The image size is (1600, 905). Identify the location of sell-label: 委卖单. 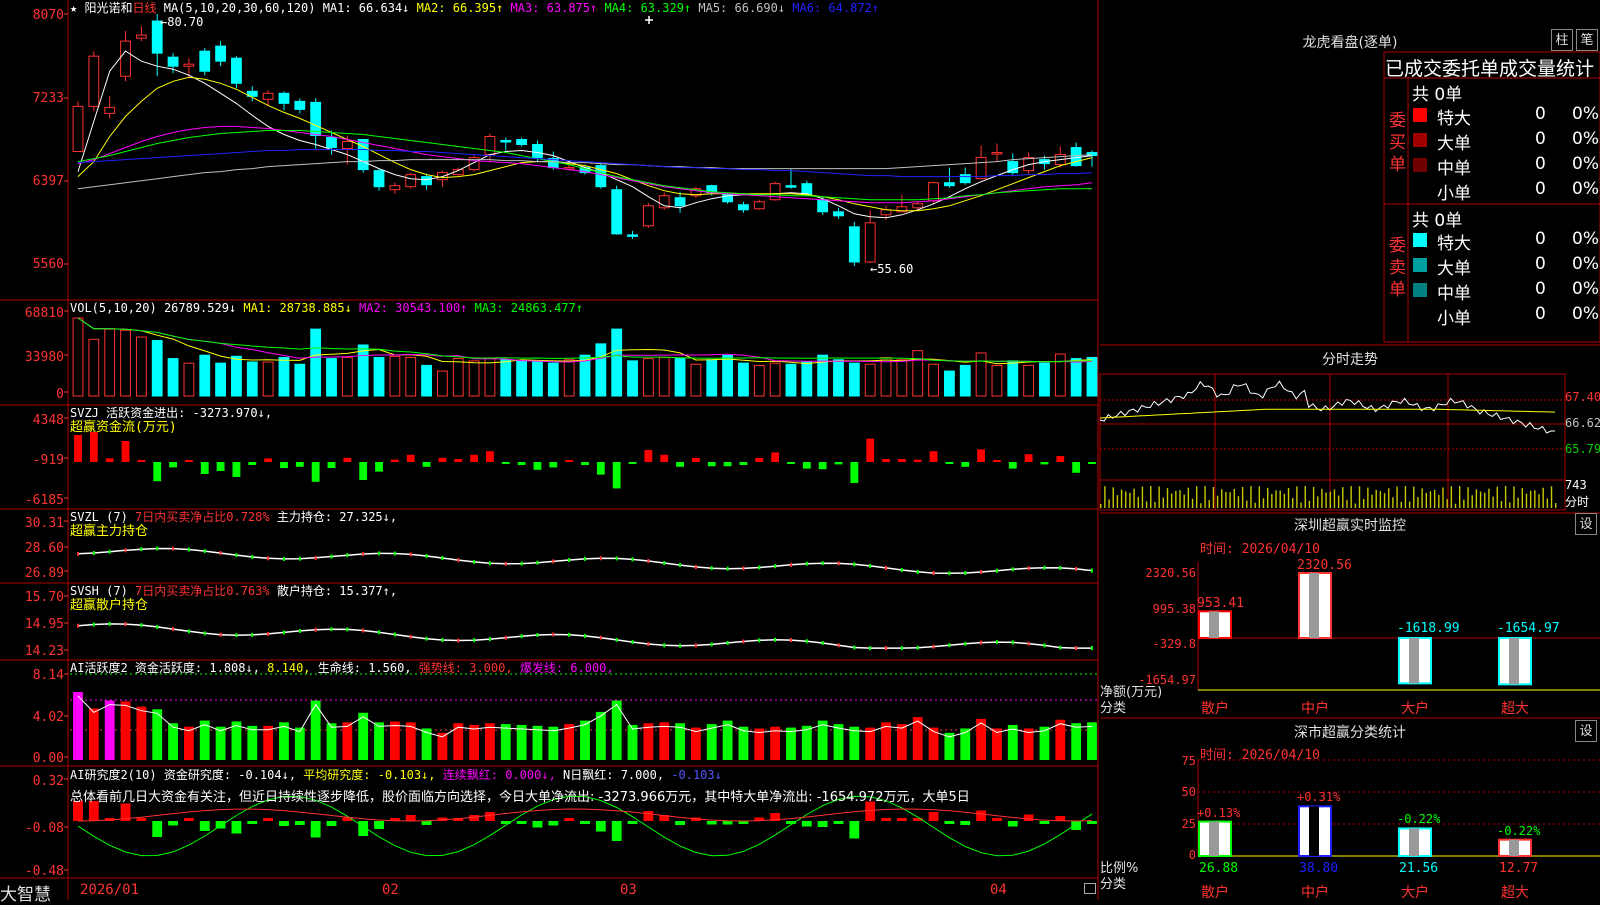
(1397, 268).